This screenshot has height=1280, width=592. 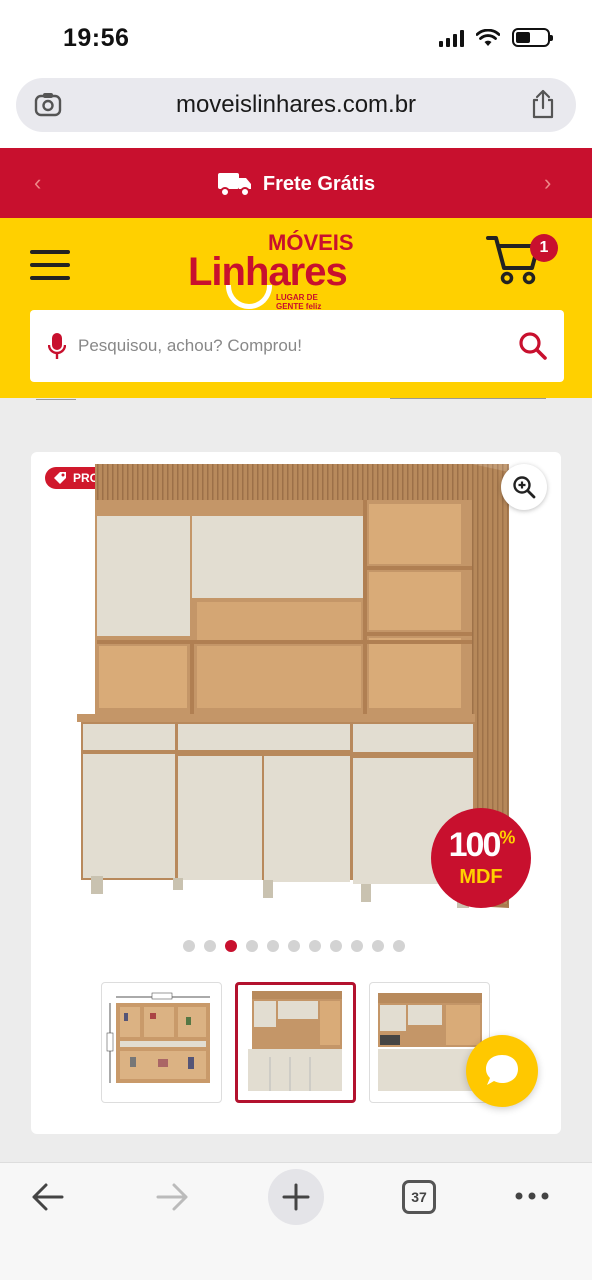 I want to click on chat-button, so click(x=502, y=1071).